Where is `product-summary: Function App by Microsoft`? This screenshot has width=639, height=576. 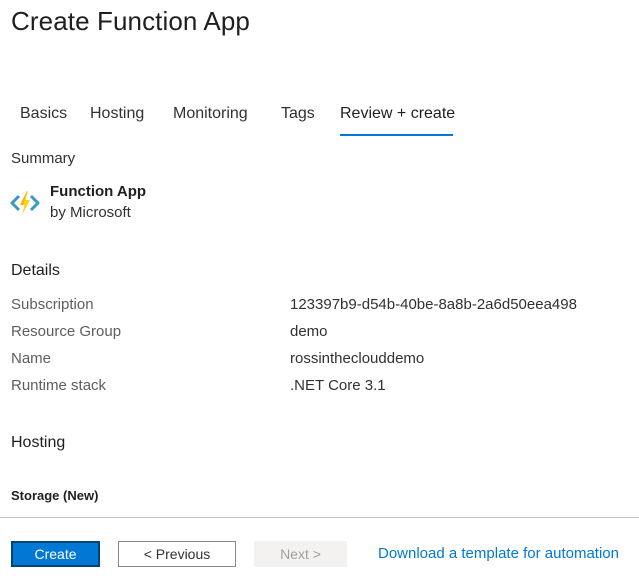 product-summary: Function App by Microsoft is located at coordinates (160, 204).